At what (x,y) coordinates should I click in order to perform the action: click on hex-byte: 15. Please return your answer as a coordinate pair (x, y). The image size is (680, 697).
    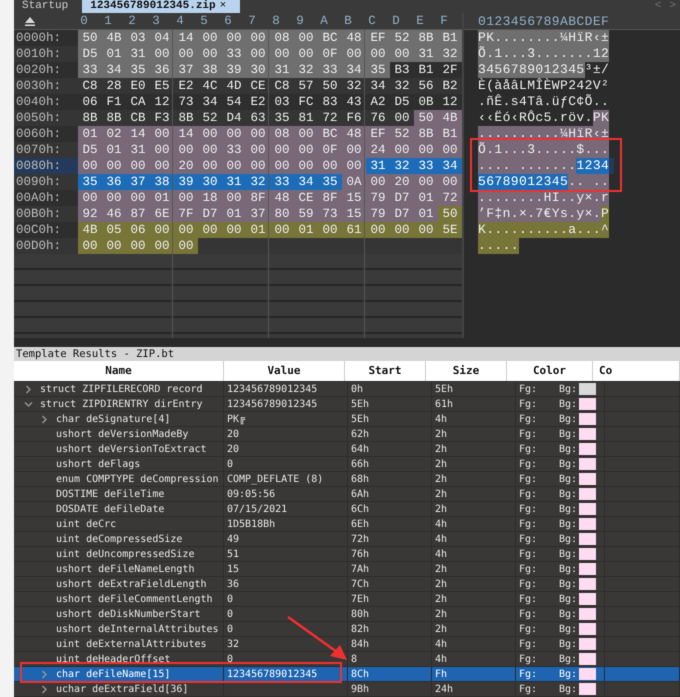
    Looking at the image, I should click on (354, 214).